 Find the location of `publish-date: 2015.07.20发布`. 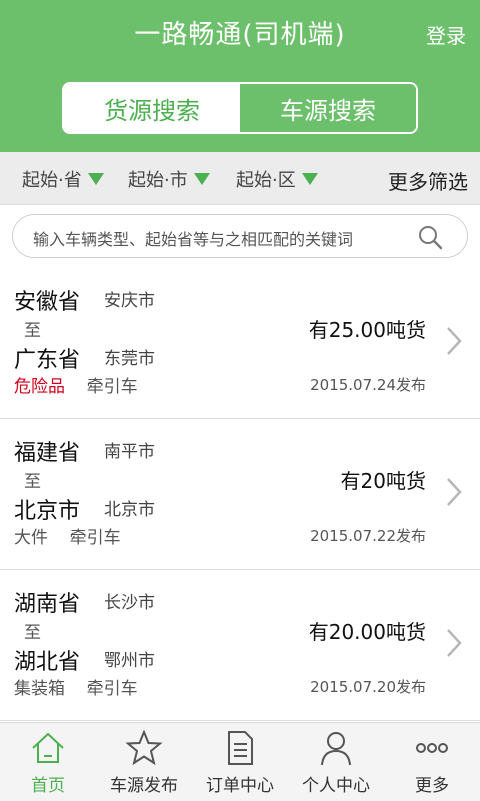

publish-date: 2015.07.20发布 is located at coordinates (368, 687).